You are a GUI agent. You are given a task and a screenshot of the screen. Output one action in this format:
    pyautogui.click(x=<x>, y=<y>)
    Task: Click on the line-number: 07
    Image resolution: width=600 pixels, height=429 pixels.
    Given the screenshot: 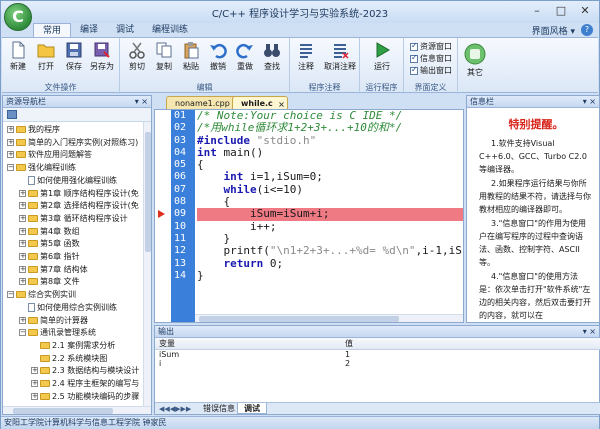 What is the action you would take?
    pyautogui.click(x=180, y=189)
    